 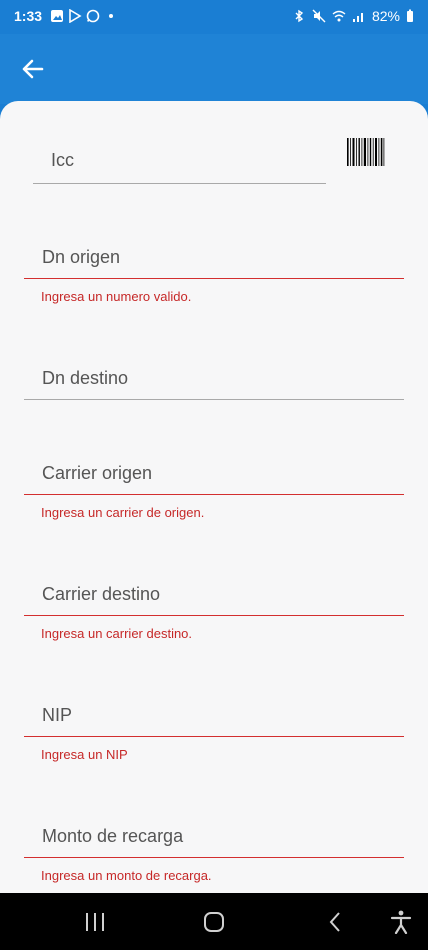 I want to click on nip-label: NIP, so click(x=57, y=715).